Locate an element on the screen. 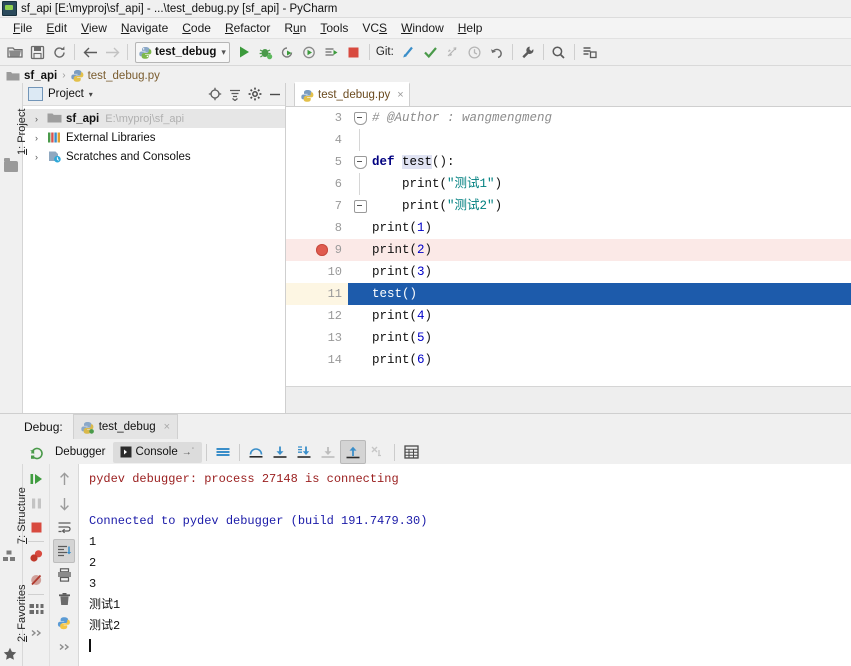 The width and height of the screenshot is (851, 666). code-line: 3 # @Author : wangmengmeng is located at coordinates (568, 118).